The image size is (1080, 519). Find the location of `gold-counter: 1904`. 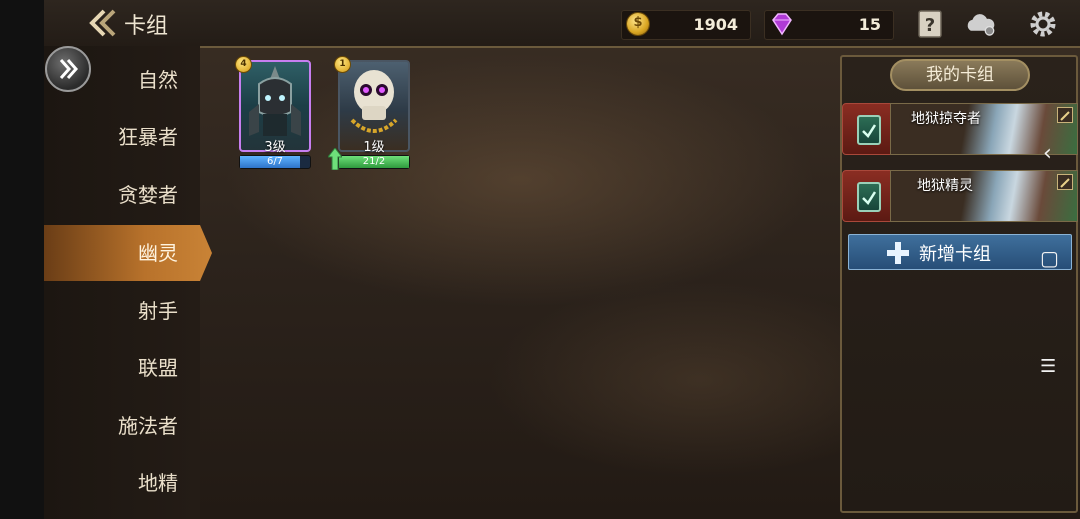

gold-counter: 1904 is located at coordinates (686, 25).